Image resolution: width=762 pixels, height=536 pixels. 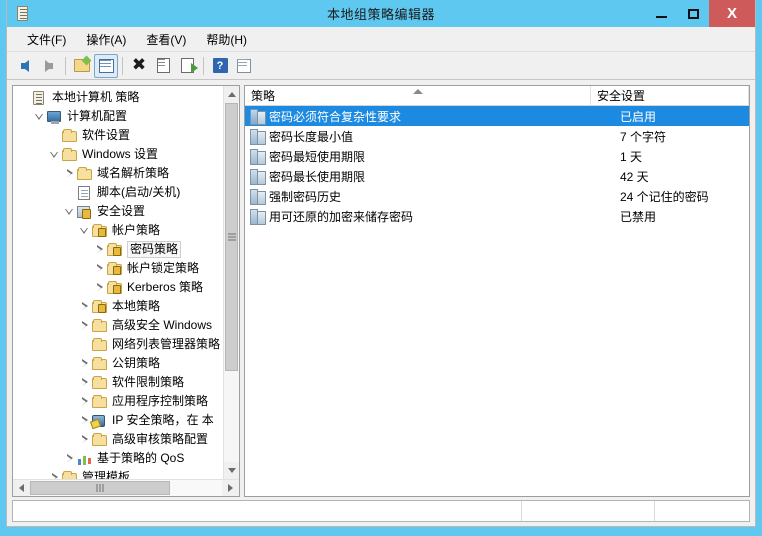 I want to click on tree-item: 管理模板, so click(x=118, y=473).